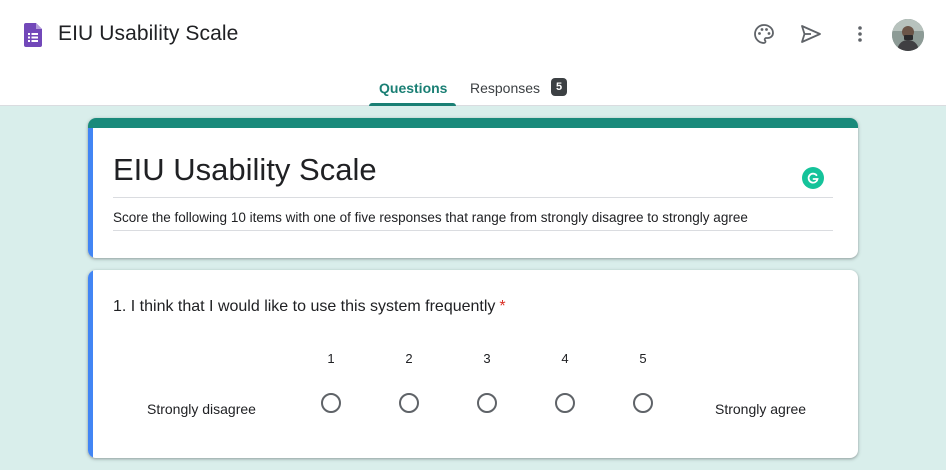 The image size is (946, 470). I want to click on grammarly-icon, so click(813, 178).